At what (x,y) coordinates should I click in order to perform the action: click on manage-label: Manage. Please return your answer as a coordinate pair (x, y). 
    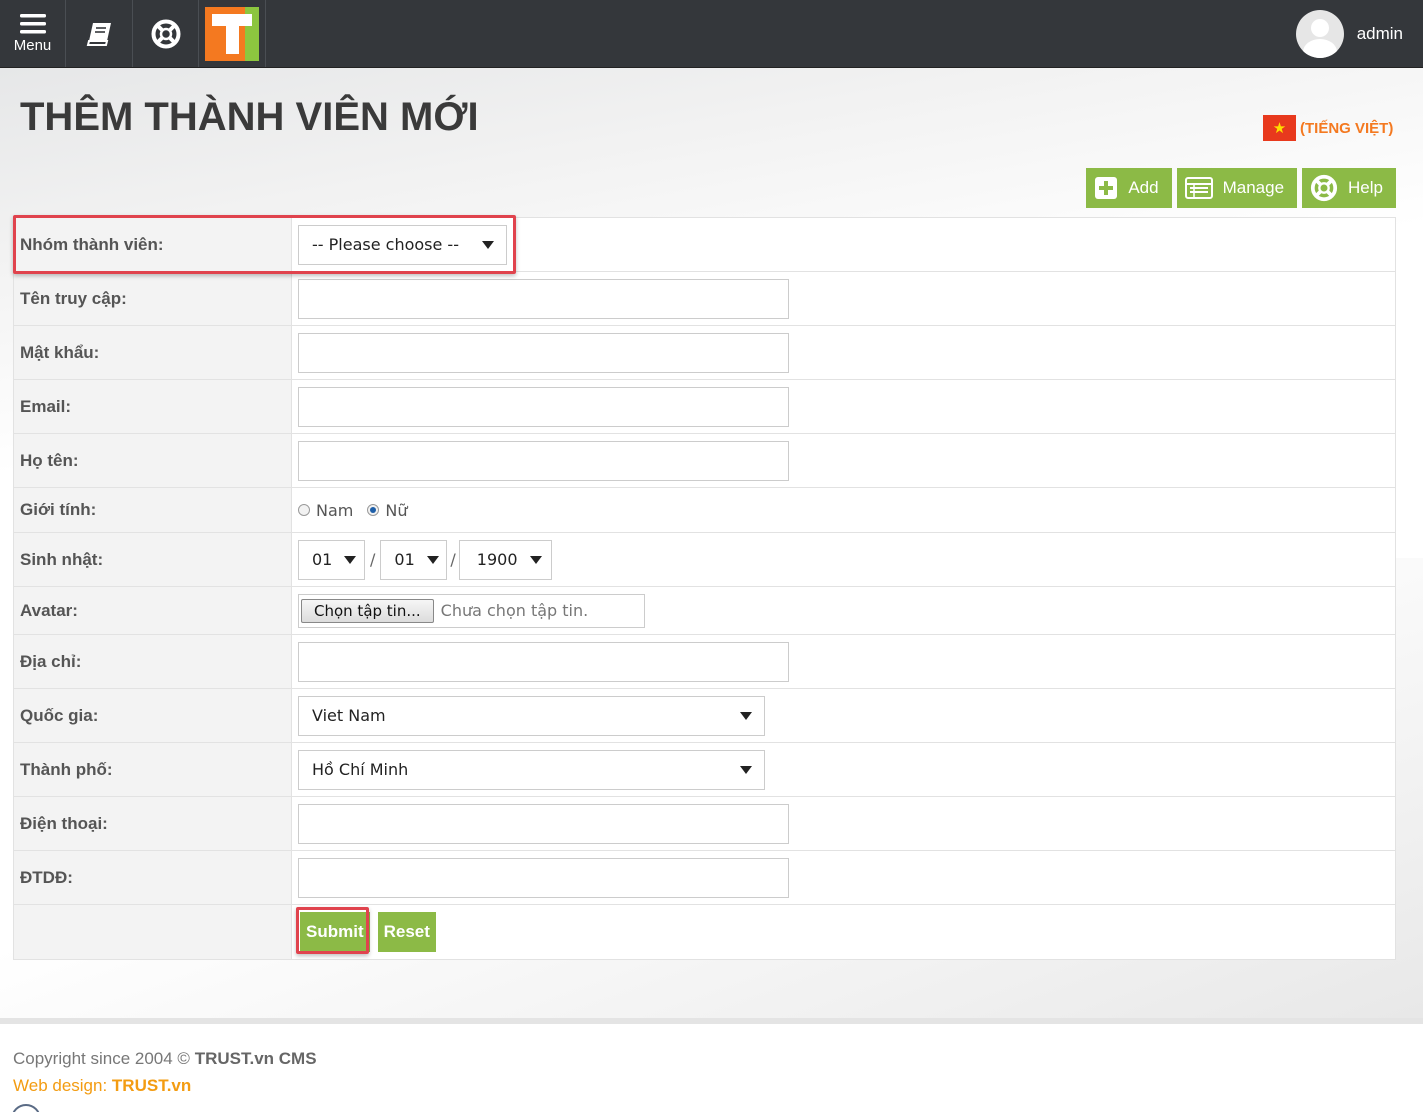
    Looking at the image, I should click on (1253, 187).